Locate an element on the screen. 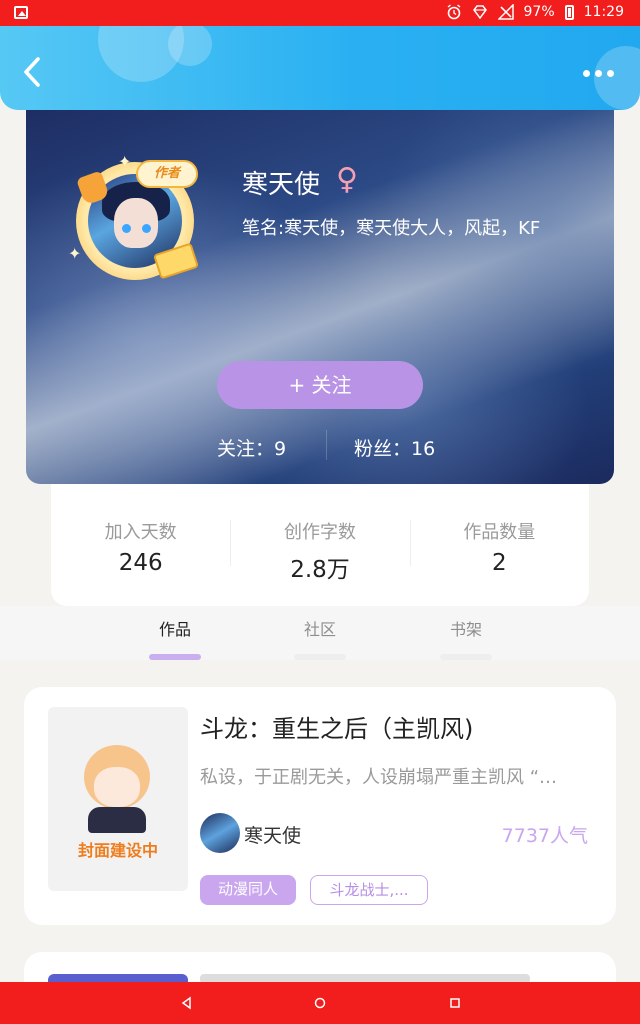 The image size is (640, 1024). stat-label: 加入天数 is located at coordinates (140, 532).